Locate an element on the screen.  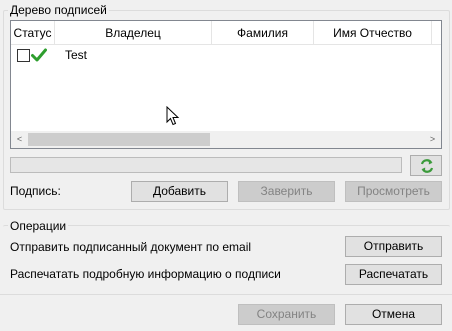
footer-divider is located at coordinates (226, 294).